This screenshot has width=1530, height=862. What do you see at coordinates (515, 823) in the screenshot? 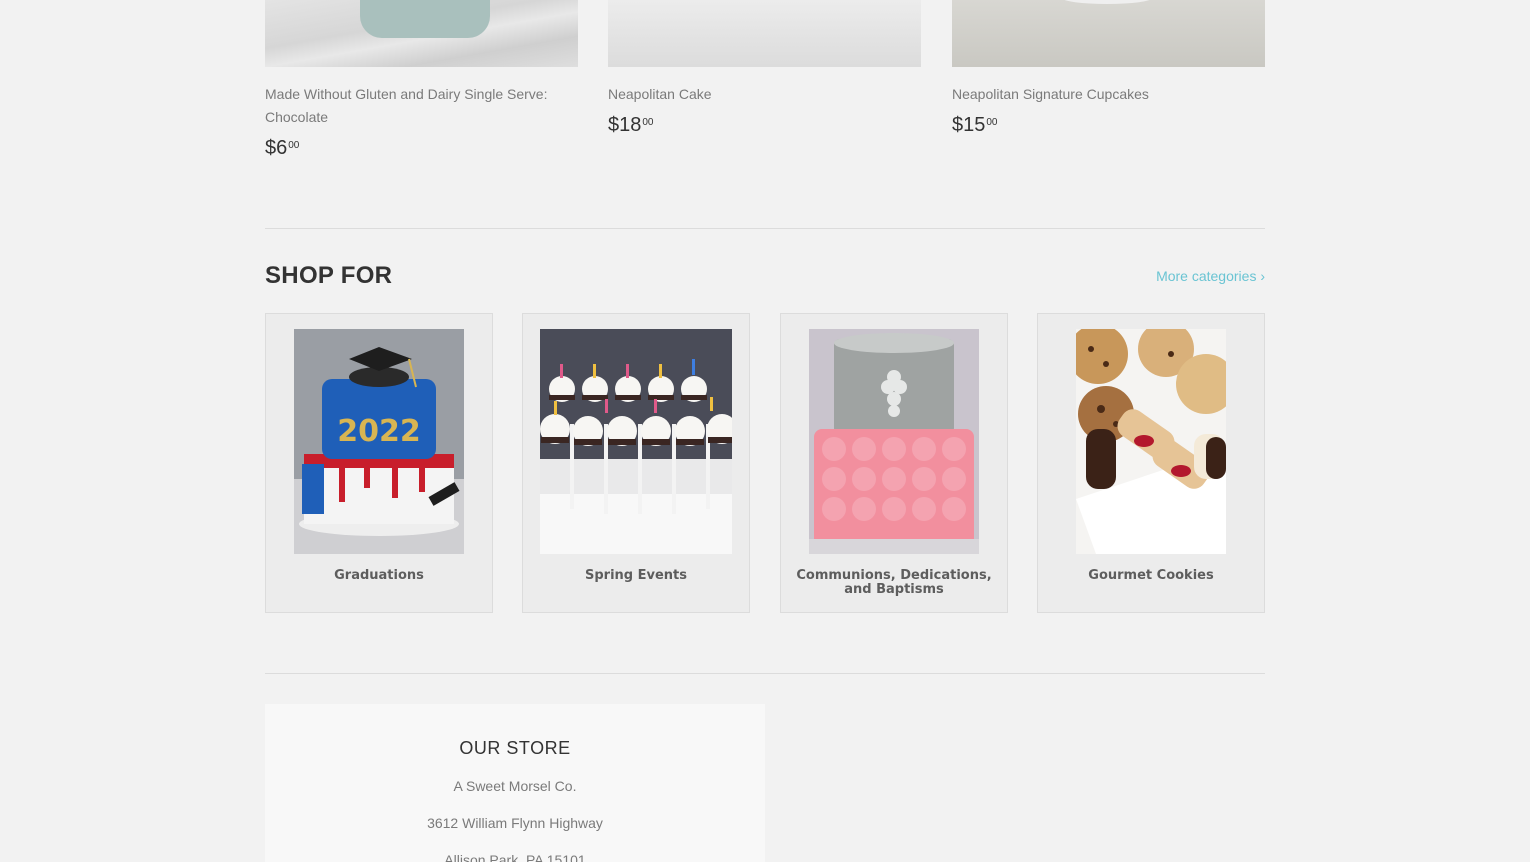
I see `store-address: 3612 William Flynn Highway` at bounding box center [515, 823].